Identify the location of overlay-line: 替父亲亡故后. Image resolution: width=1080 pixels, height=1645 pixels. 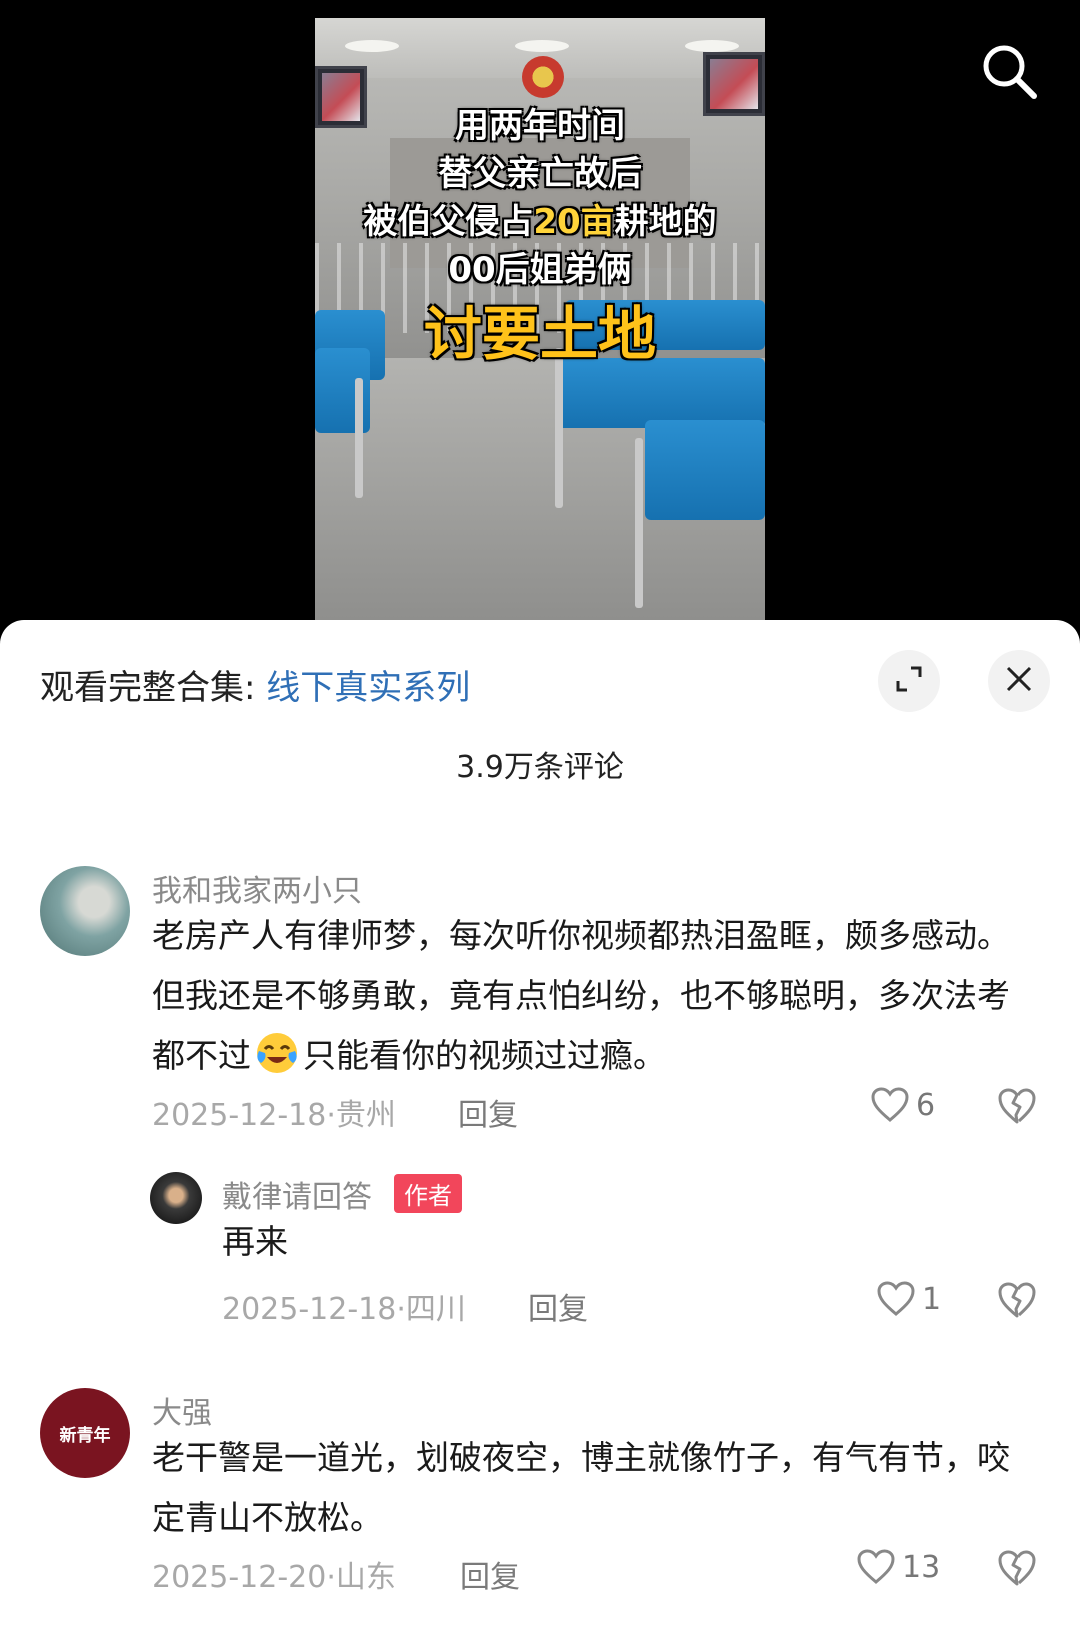
(540, 174).